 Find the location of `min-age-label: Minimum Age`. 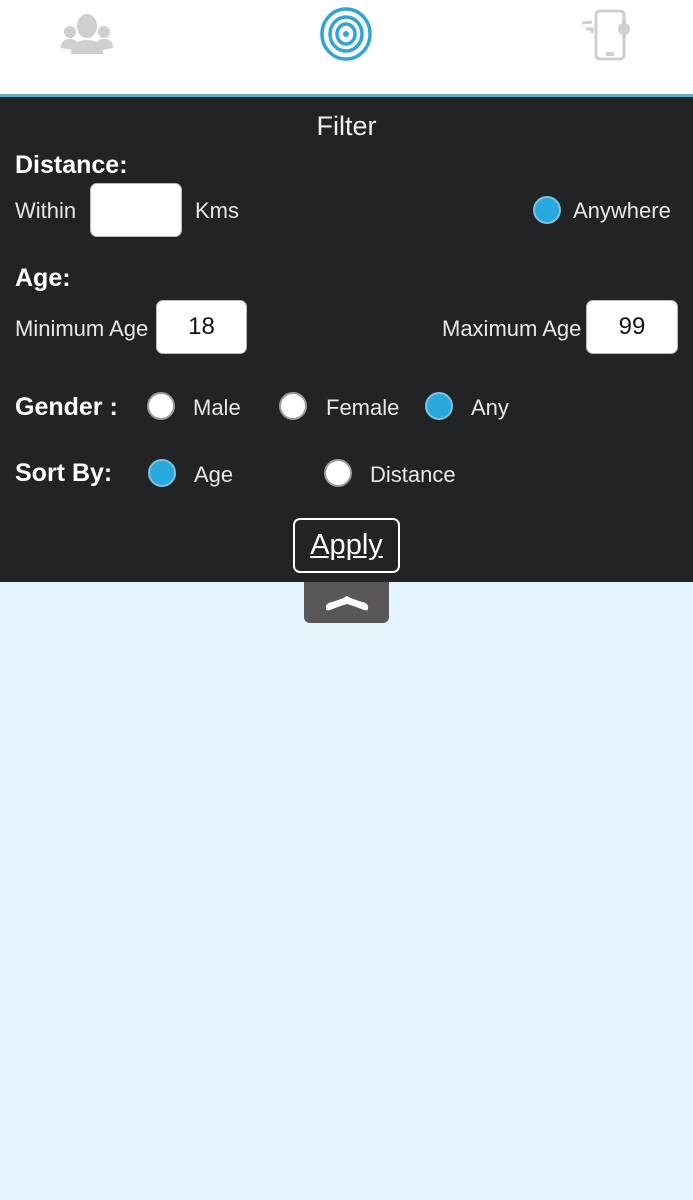

min-age-label: Minimum Age is located at coordinates (82, 328).